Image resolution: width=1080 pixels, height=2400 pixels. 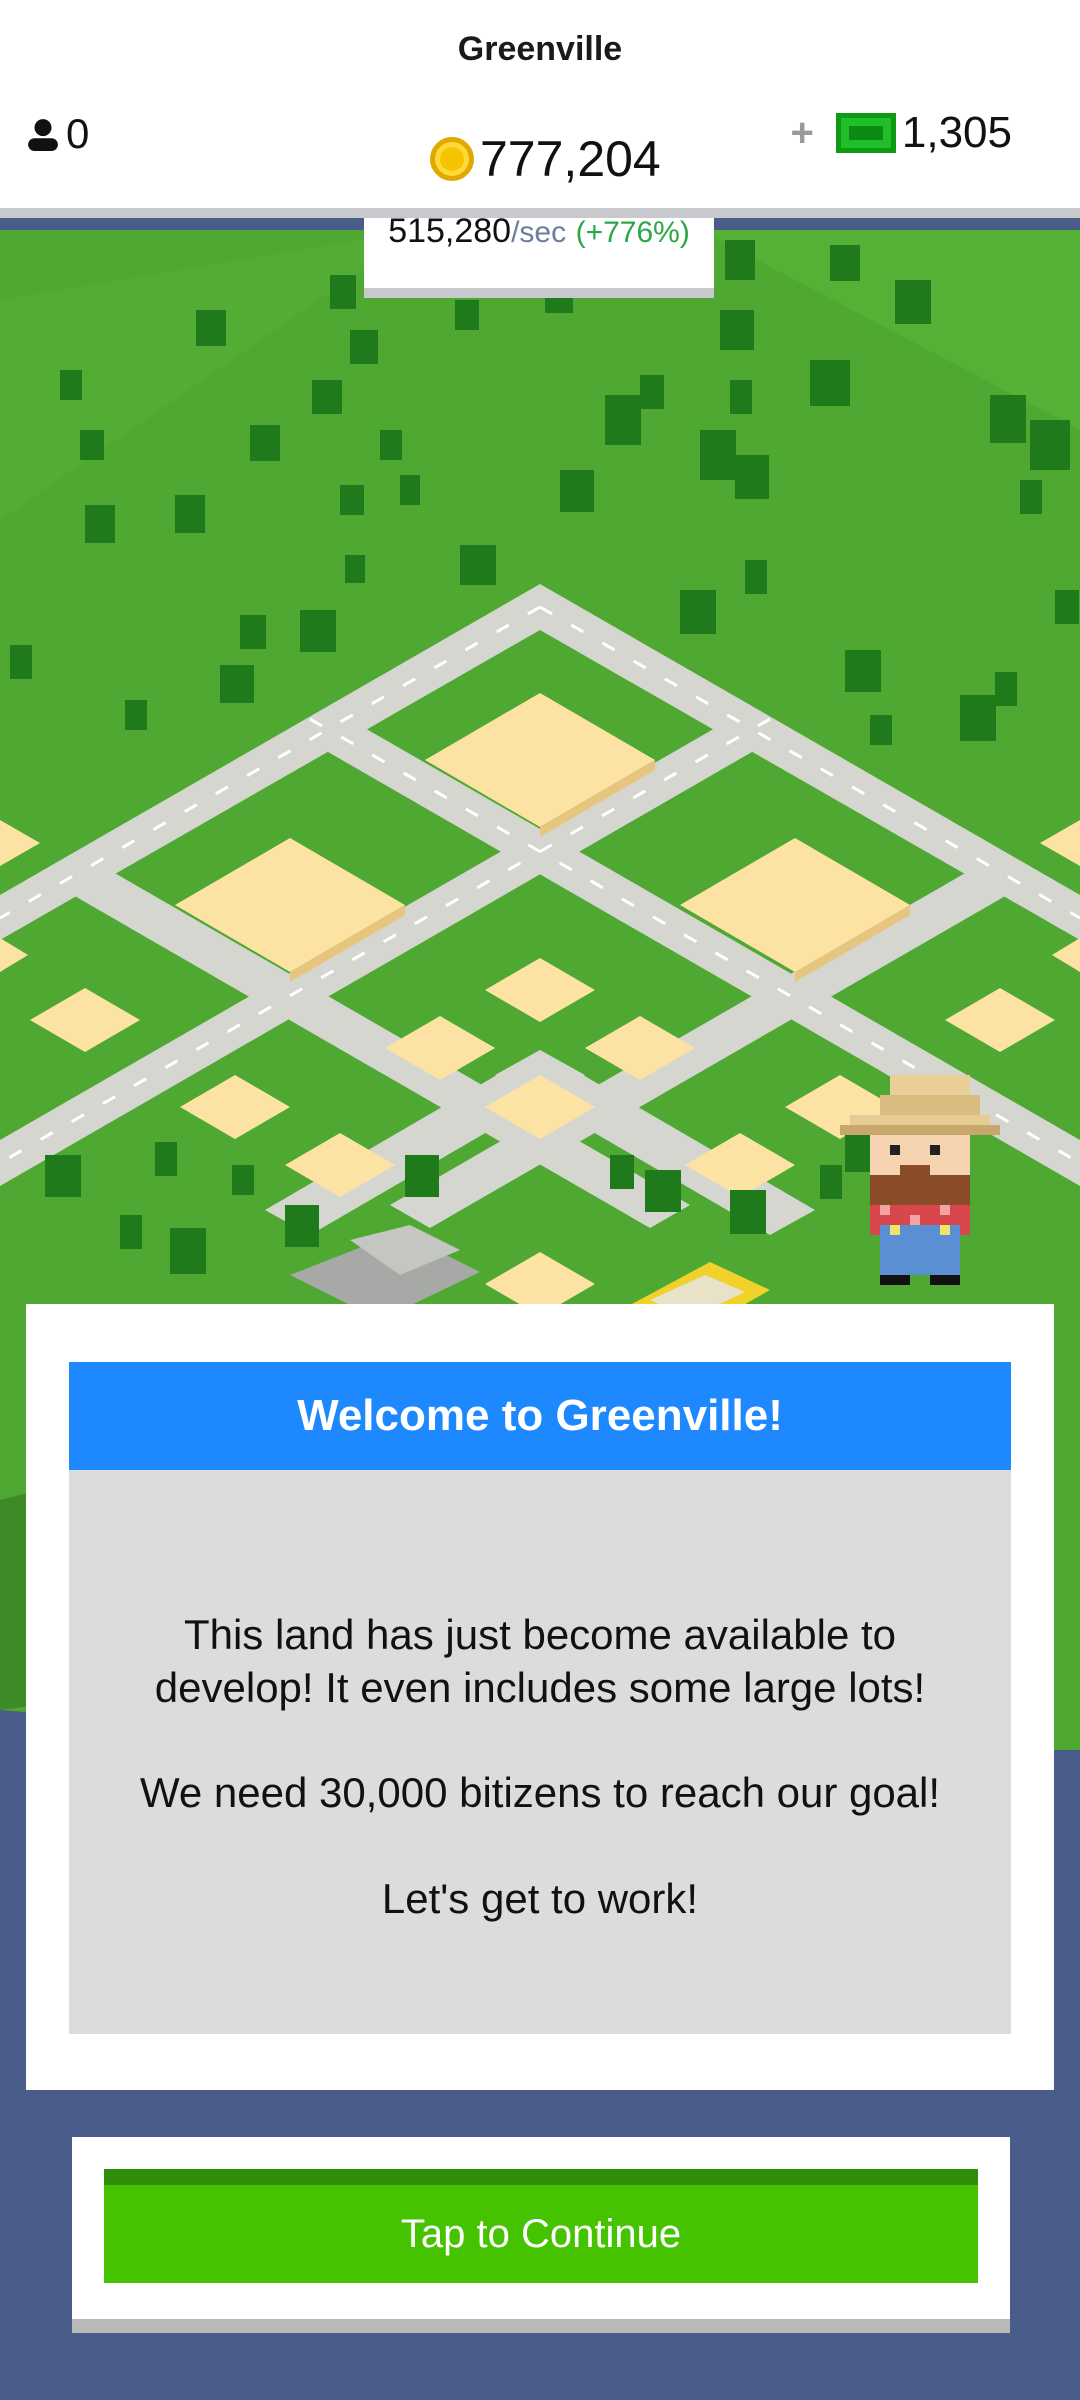 What do you see at coordinates (452, 159) in the screenshot?
I see `coin-icon` at bounding box center [452, 159].